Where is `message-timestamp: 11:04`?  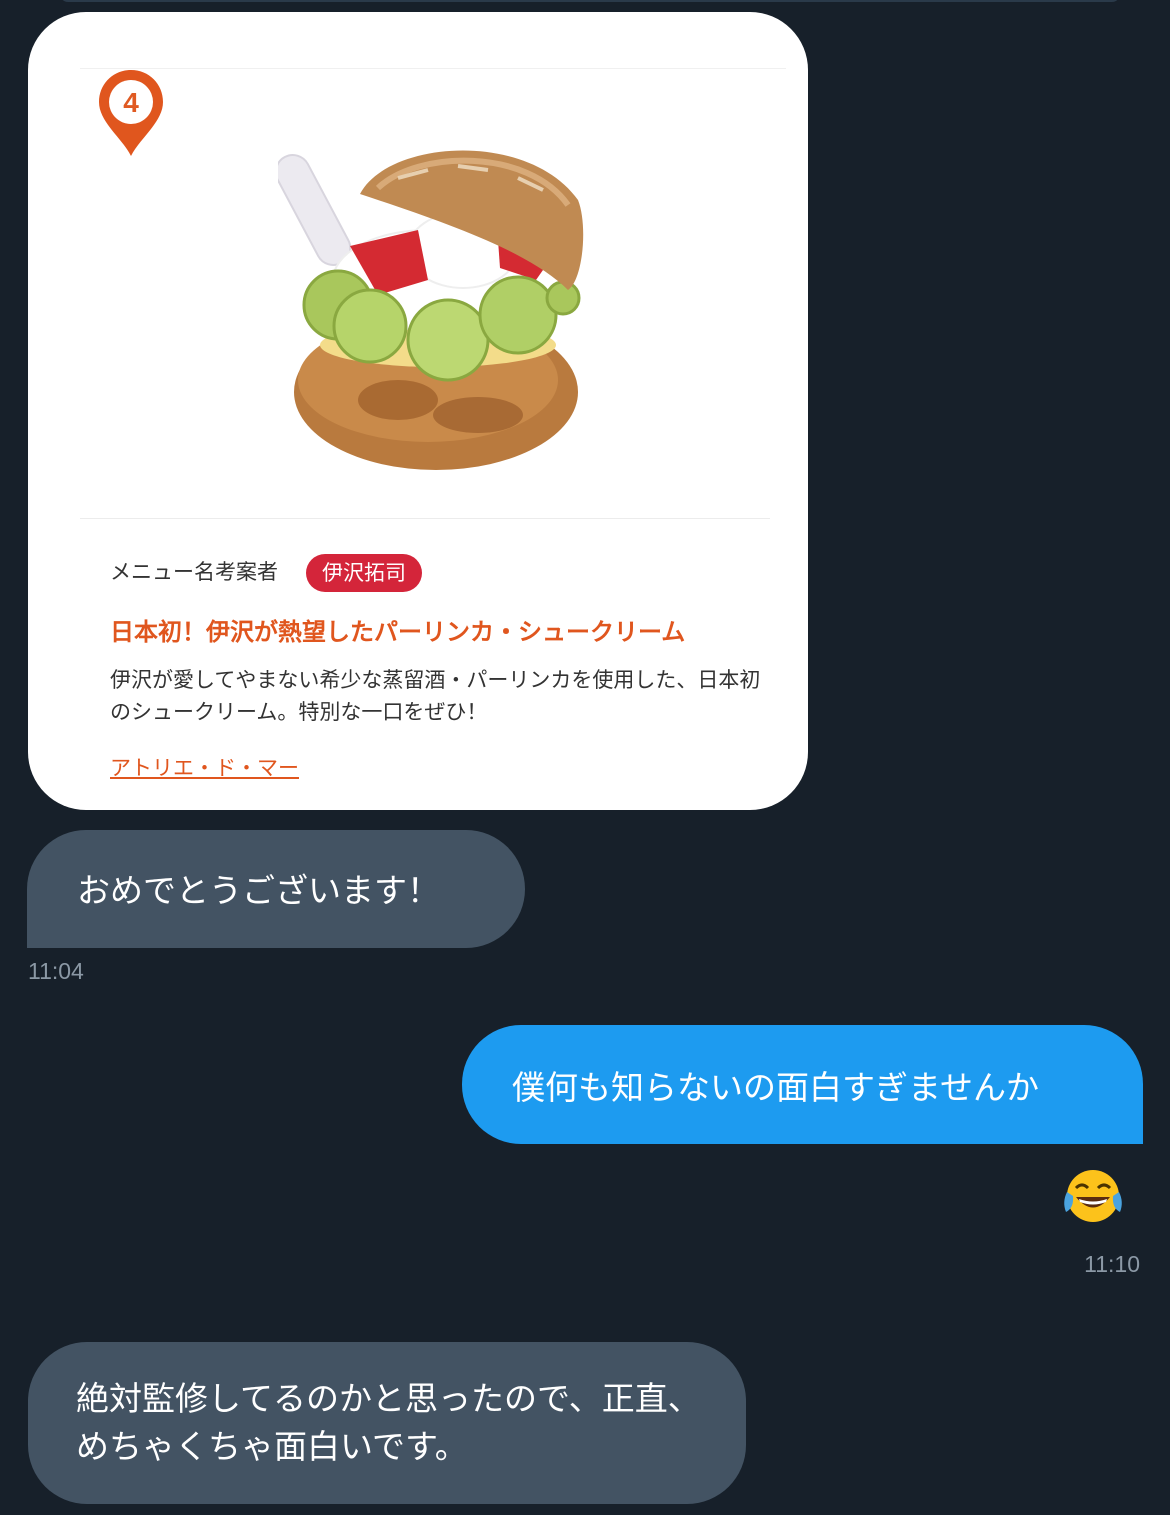
message-timestamp: 11:04 is located at coordinates (56, 971).